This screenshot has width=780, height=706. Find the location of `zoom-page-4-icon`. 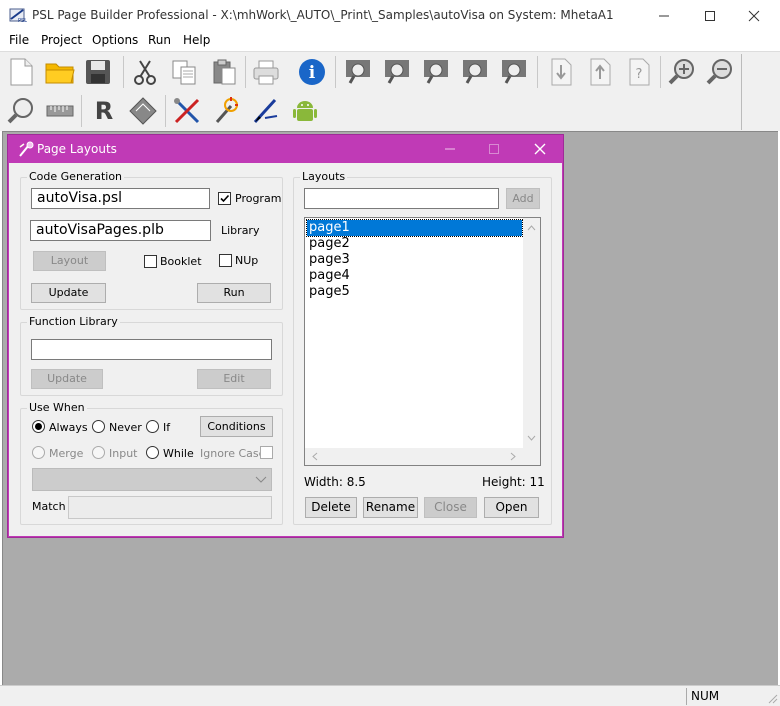

zoom-page-4-icon is located at coordinates (475, 72).